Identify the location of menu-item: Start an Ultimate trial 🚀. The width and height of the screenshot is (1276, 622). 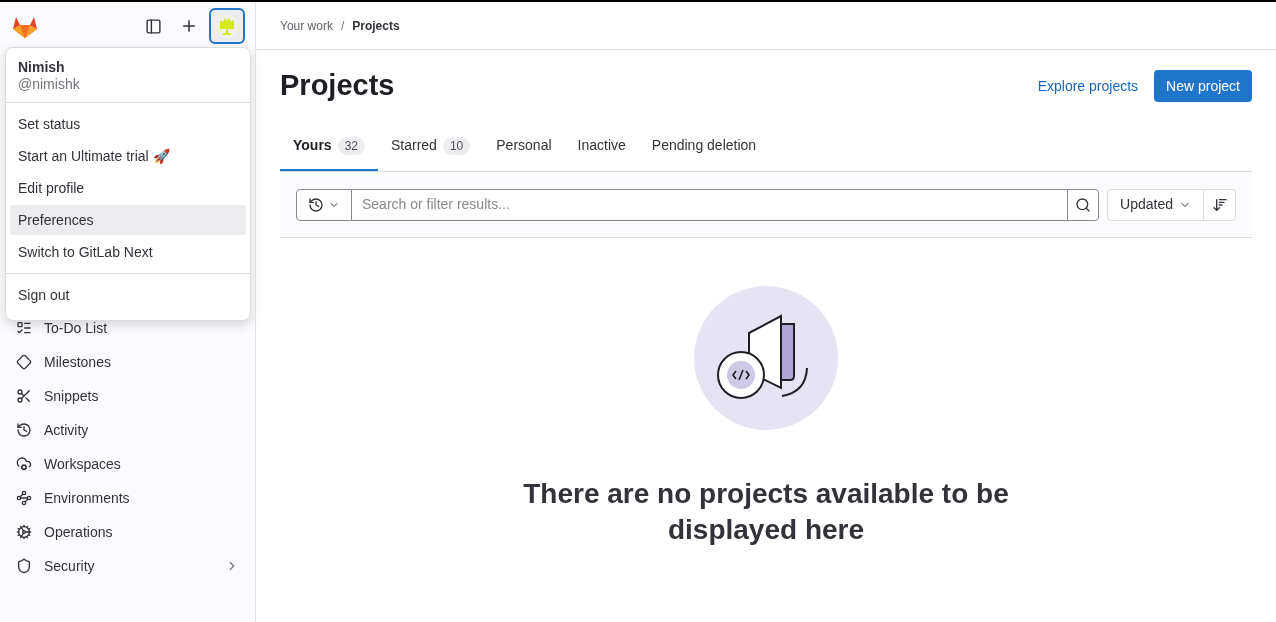
(128, 156).